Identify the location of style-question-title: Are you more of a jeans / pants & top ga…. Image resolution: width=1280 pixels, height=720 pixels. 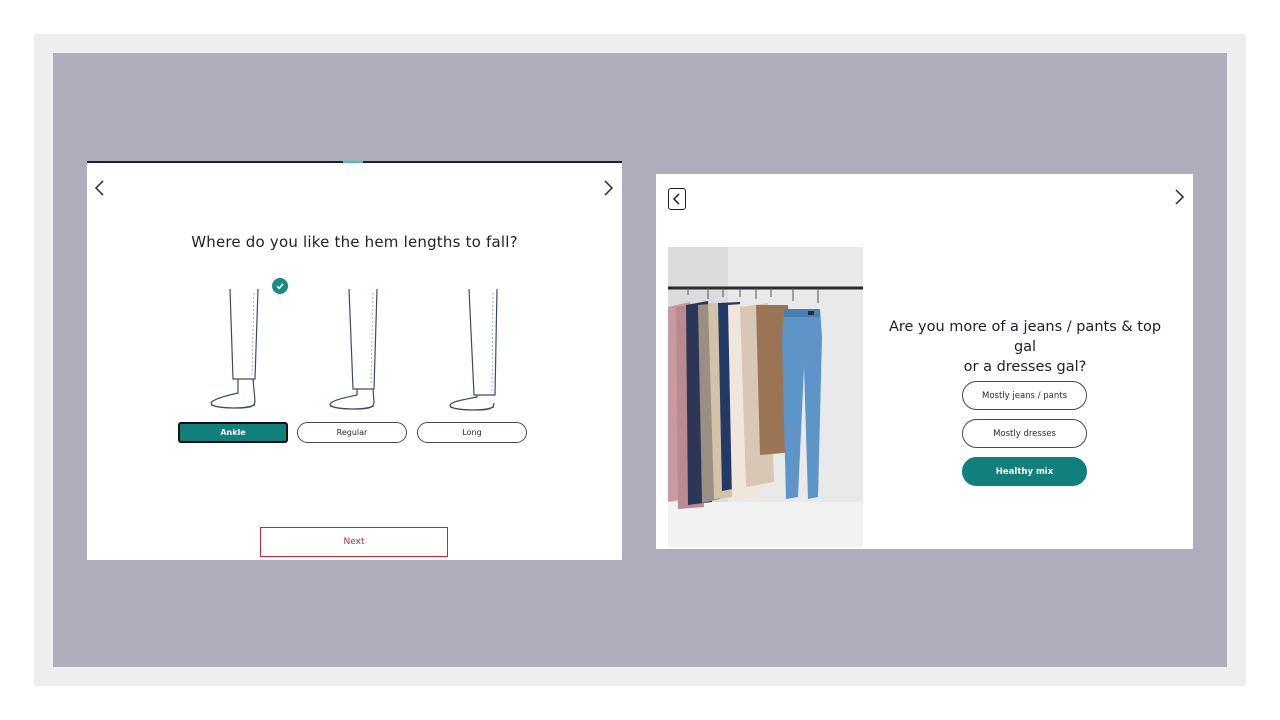
(1025, 347).